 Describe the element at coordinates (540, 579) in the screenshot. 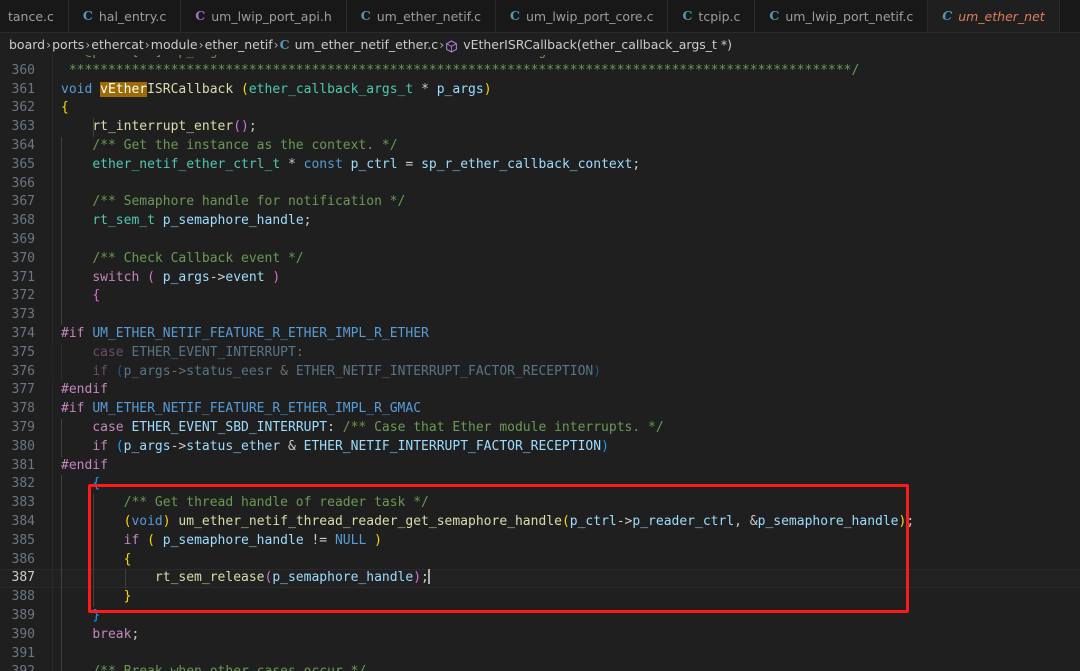

I see `code-line-active: 387 rt_sem_release(p_semaphore_handle);` at that location.